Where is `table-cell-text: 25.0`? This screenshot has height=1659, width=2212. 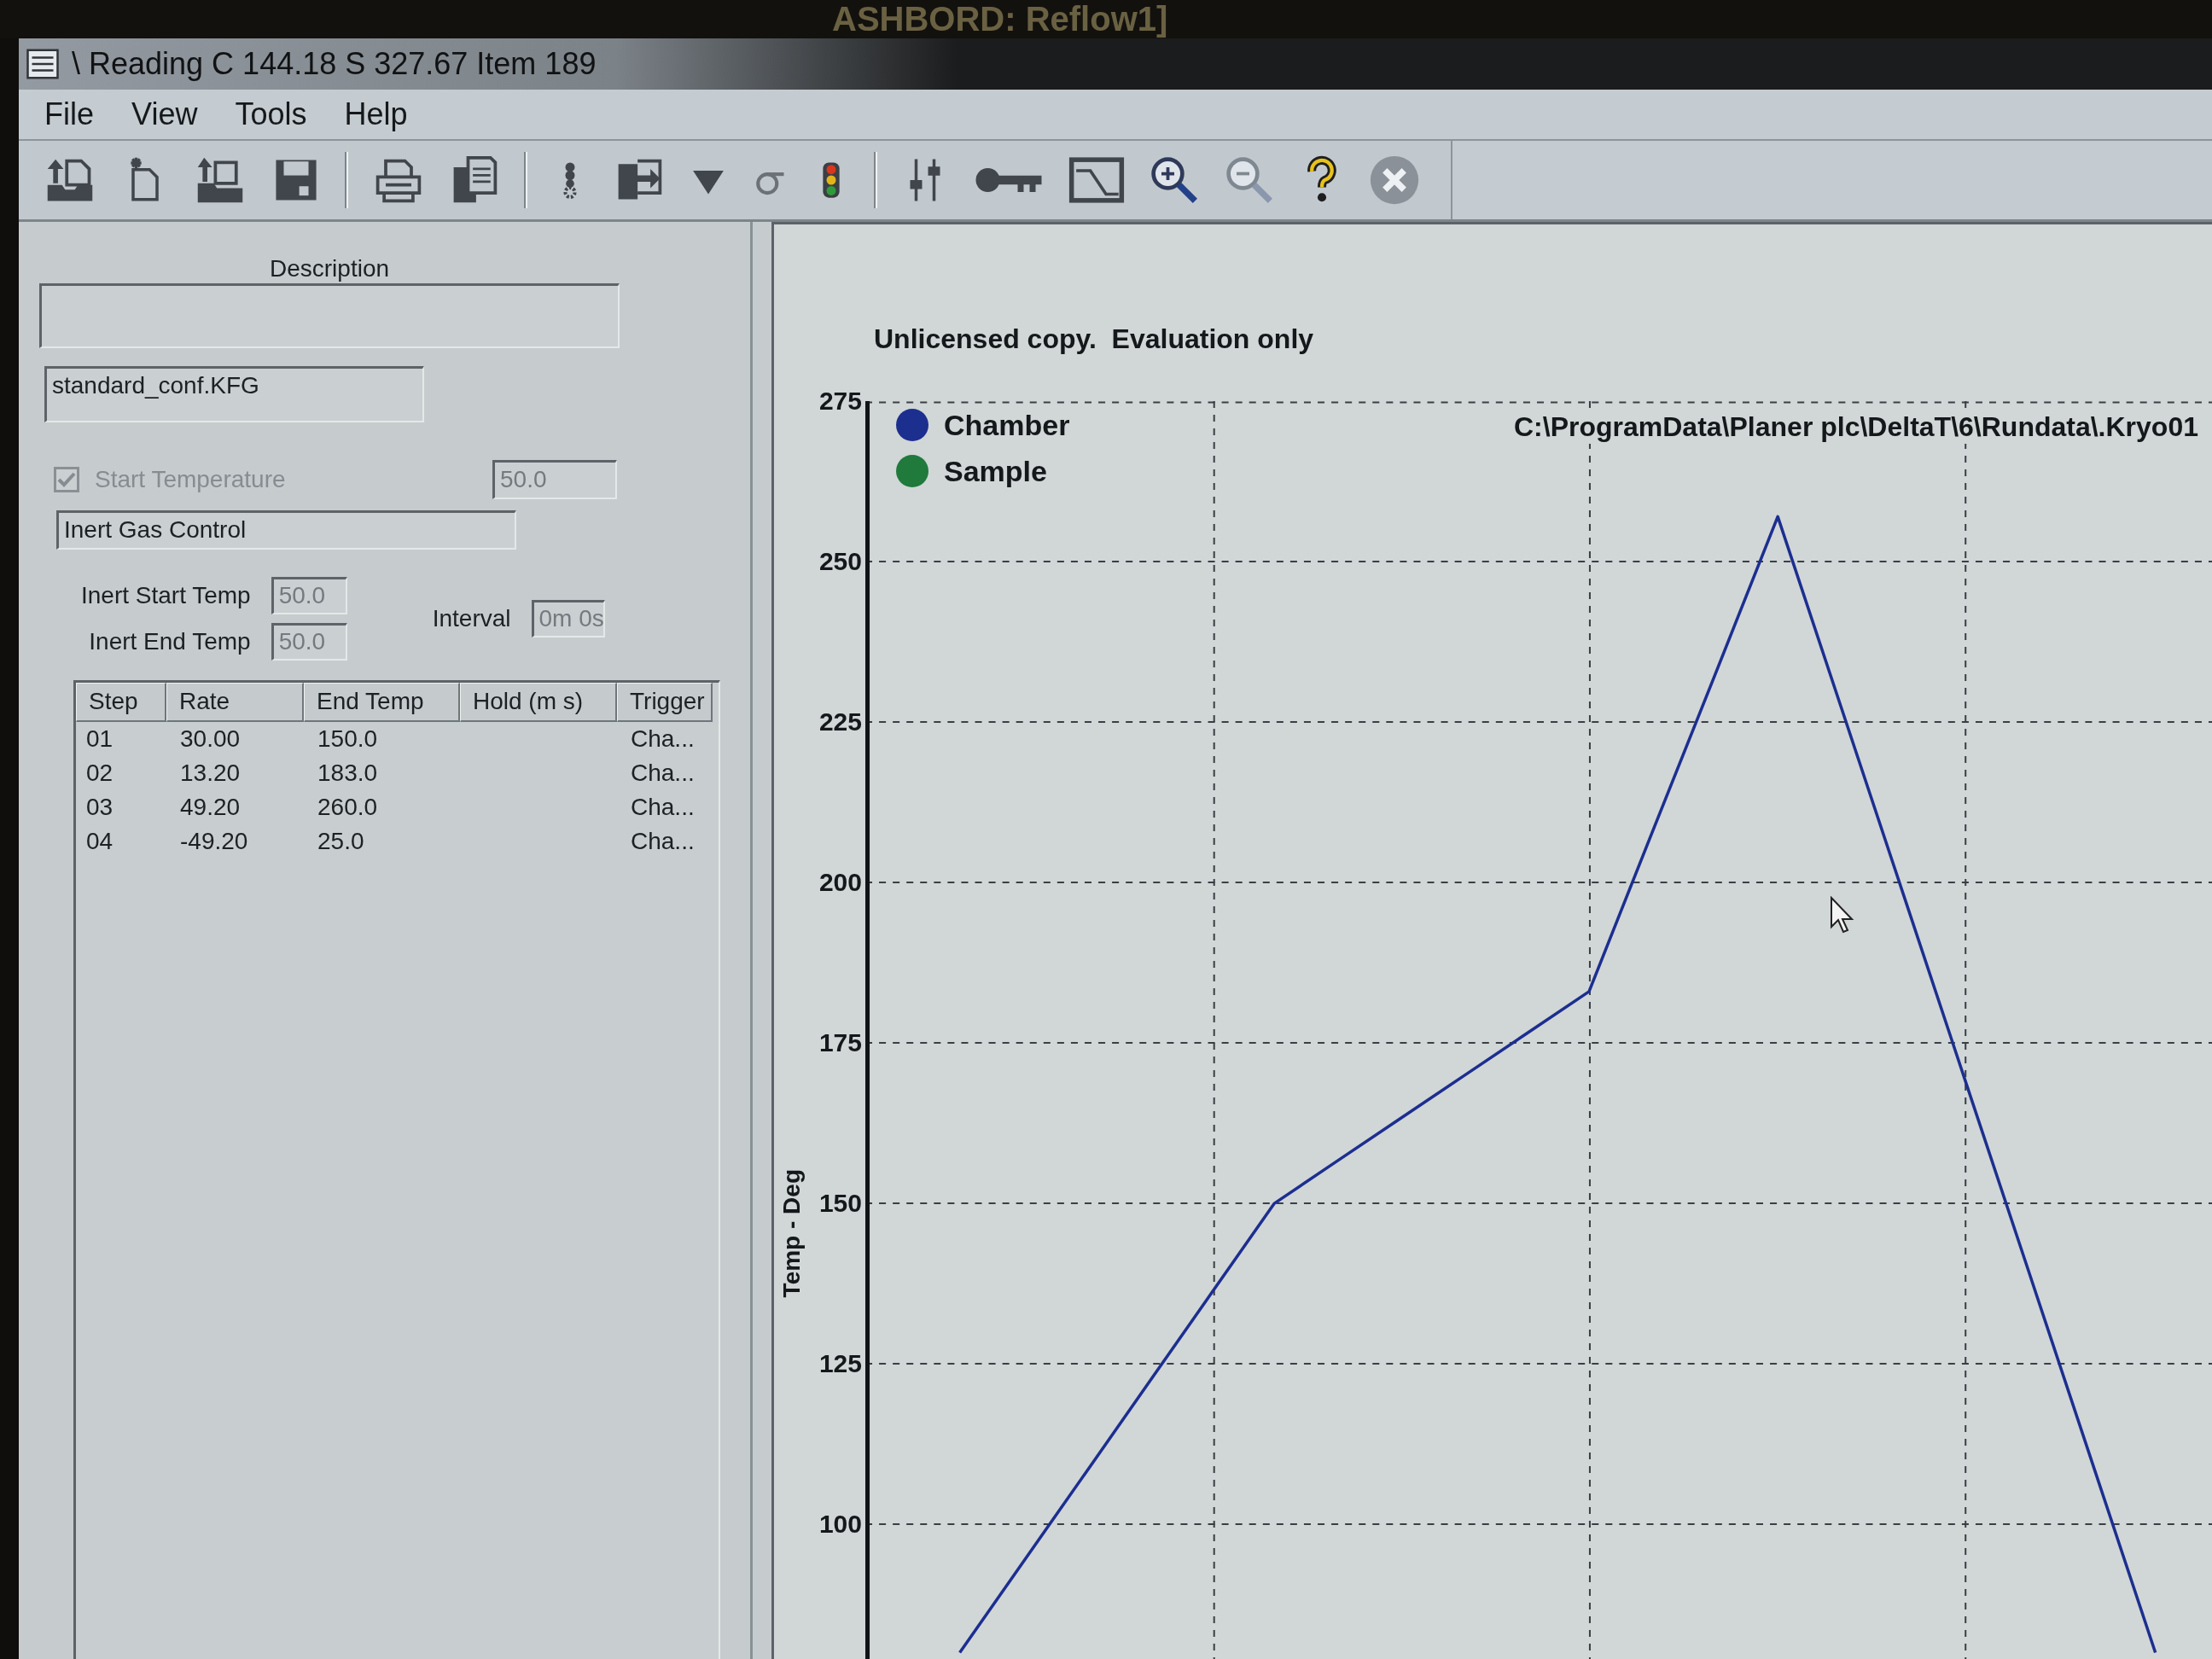 table-cell-text: 25.0 is located at coordinates (341, 841).